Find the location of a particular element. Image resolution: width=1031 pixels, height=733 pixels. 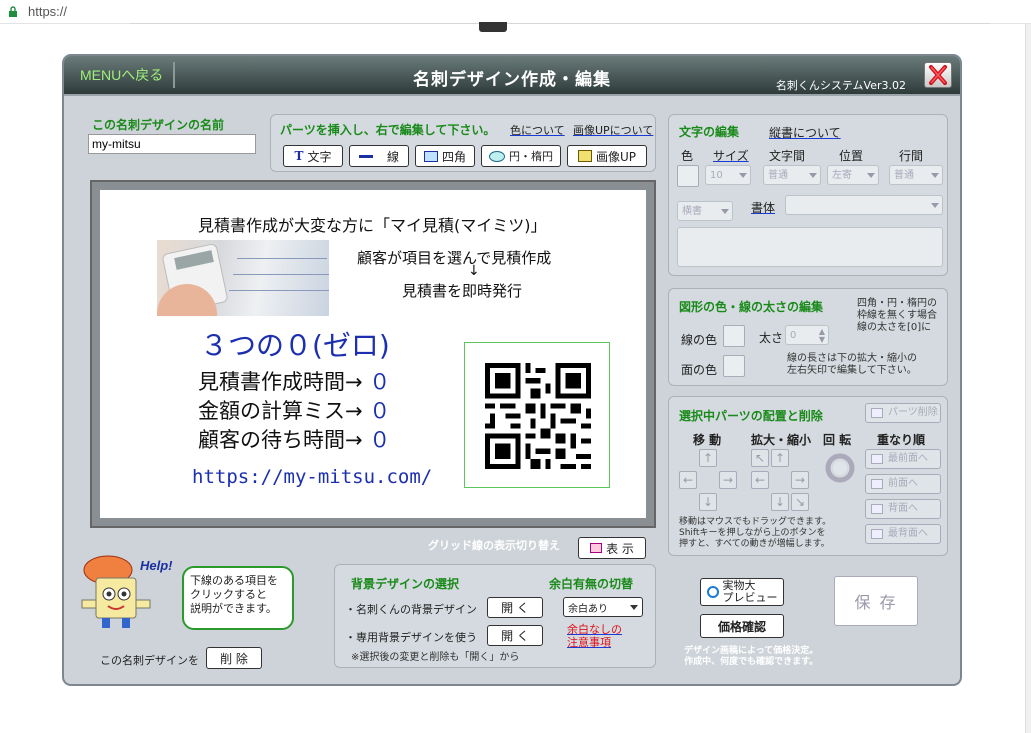

close-icon is located at coordinates (938, 75).